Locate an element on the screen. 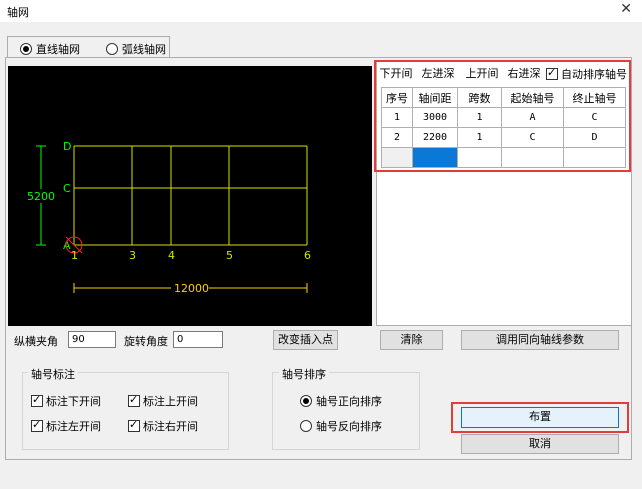 The image size is (642, 489). cancel-button: 取消 is located at coordinates (540, 444).